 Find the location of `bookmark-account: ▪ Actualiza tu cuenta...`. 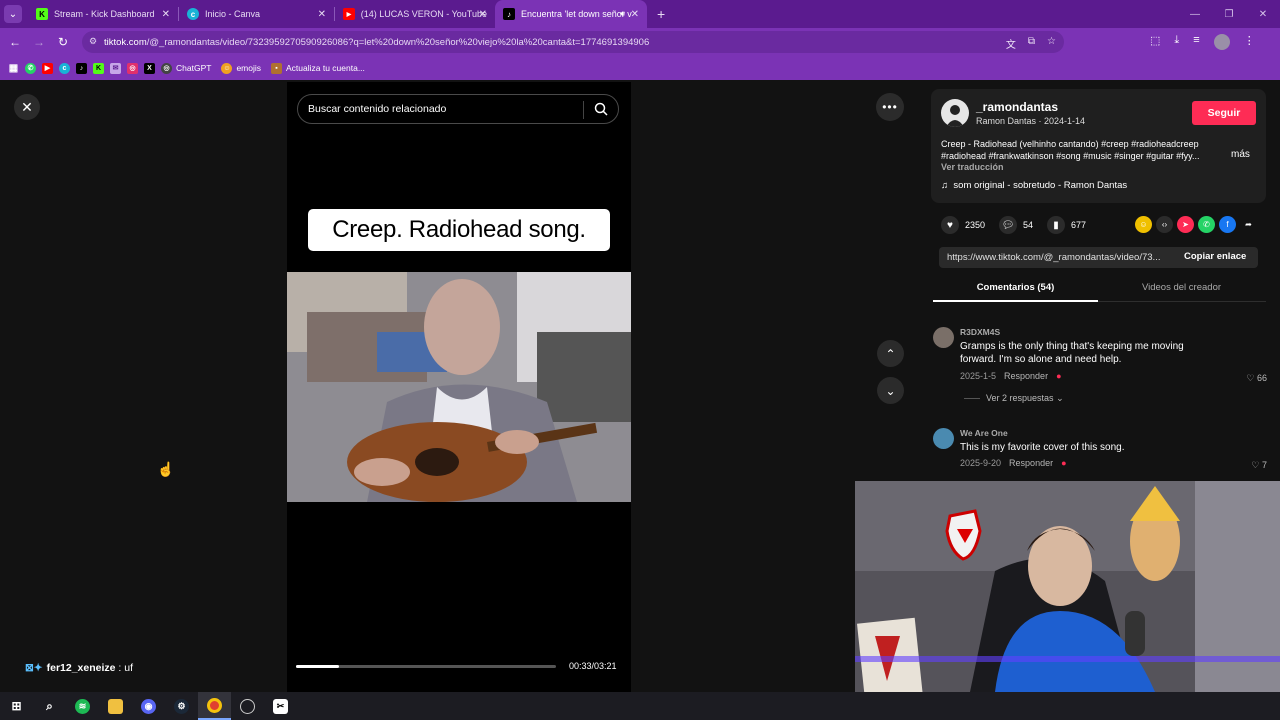

bookmark-account: ▪ Actualiza tu cuenta... is located at coordinates (318, 68).